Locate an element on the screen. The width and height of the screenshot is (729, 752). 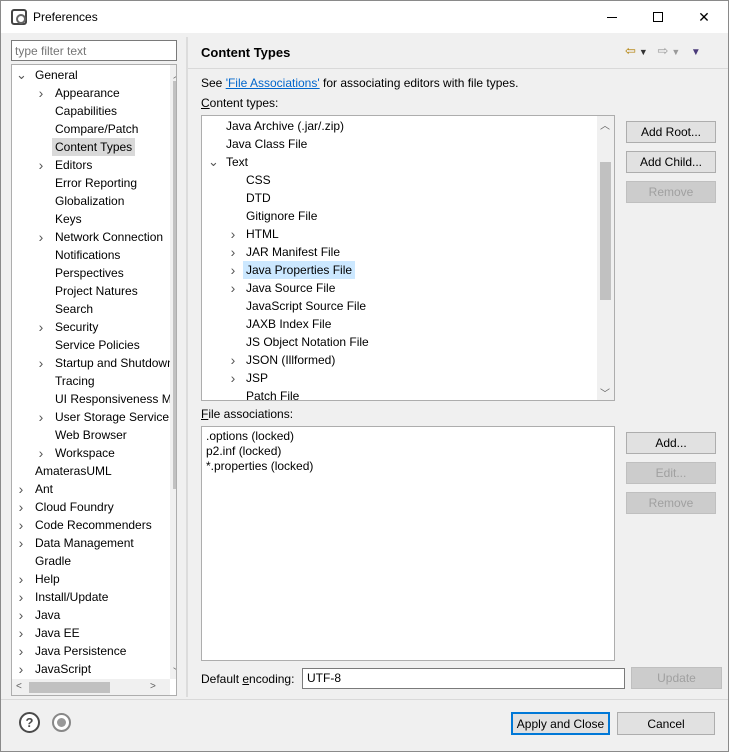
nav-tree-item: AmaterasUML is located at coordinates (73, 471).